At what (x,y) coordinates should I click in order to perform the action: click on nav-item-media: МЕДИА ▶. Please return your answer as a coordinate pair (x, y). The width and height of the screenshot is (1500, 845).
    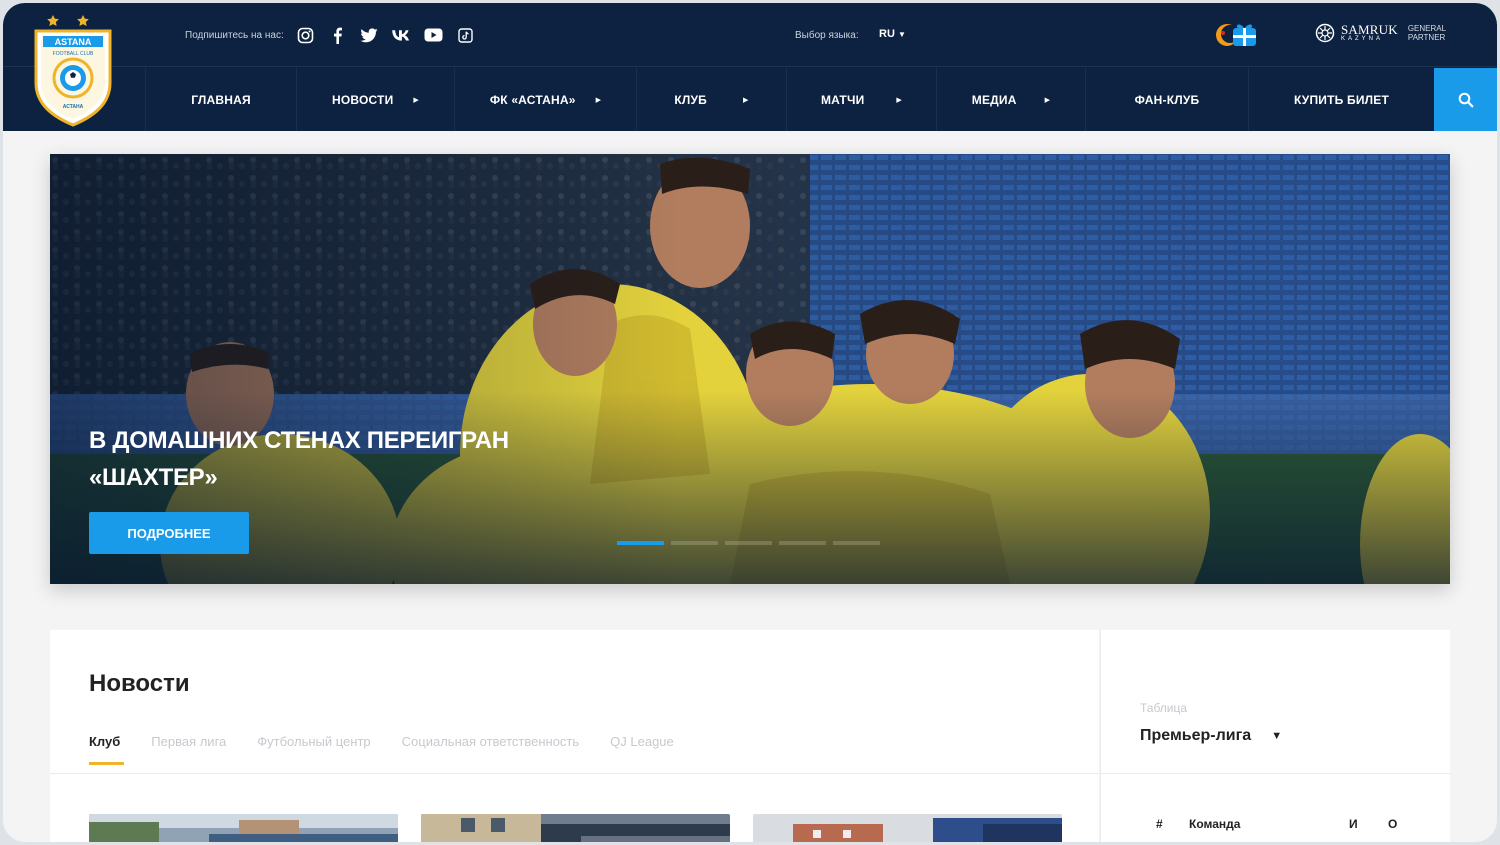
    Looking at the image, I should click on (1010, 99).